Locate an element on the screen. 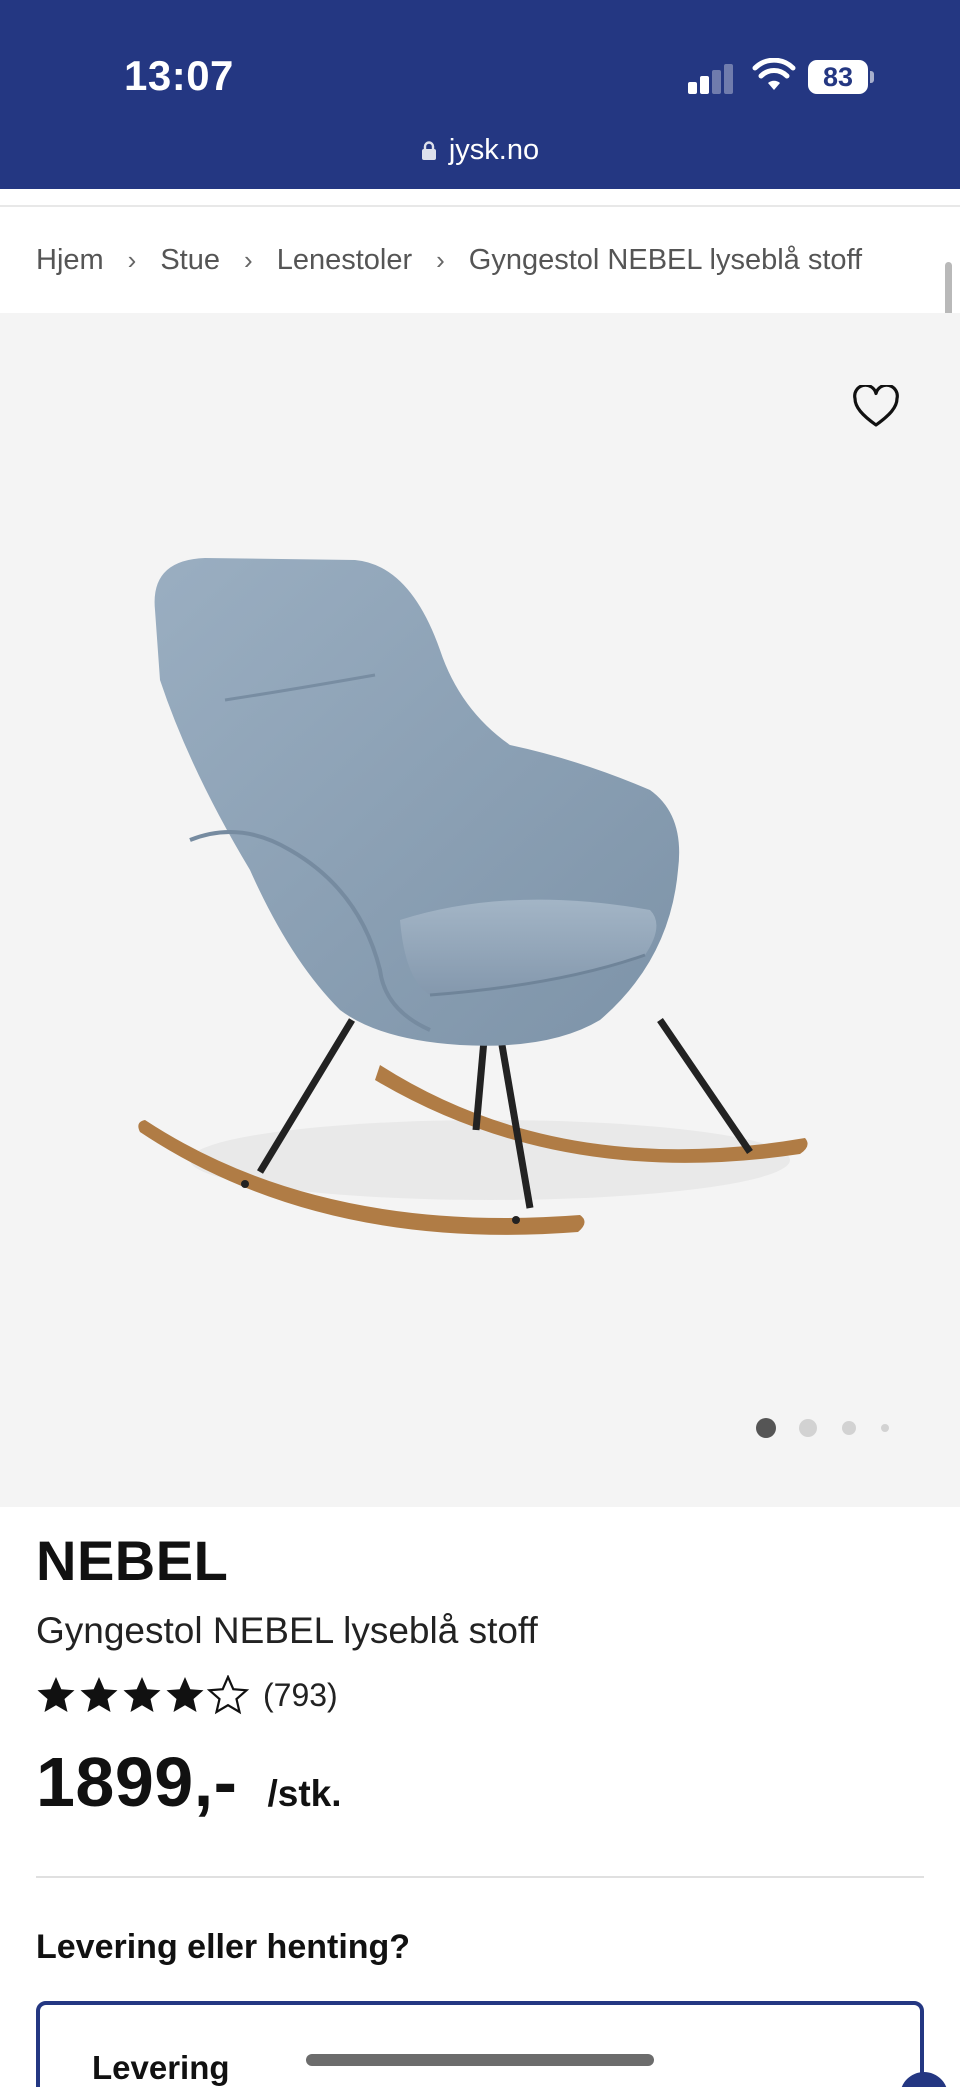 The width and height of the screenshot is (960, 2087). product-brand: NEBEL is located at coordinates (132, 1560).